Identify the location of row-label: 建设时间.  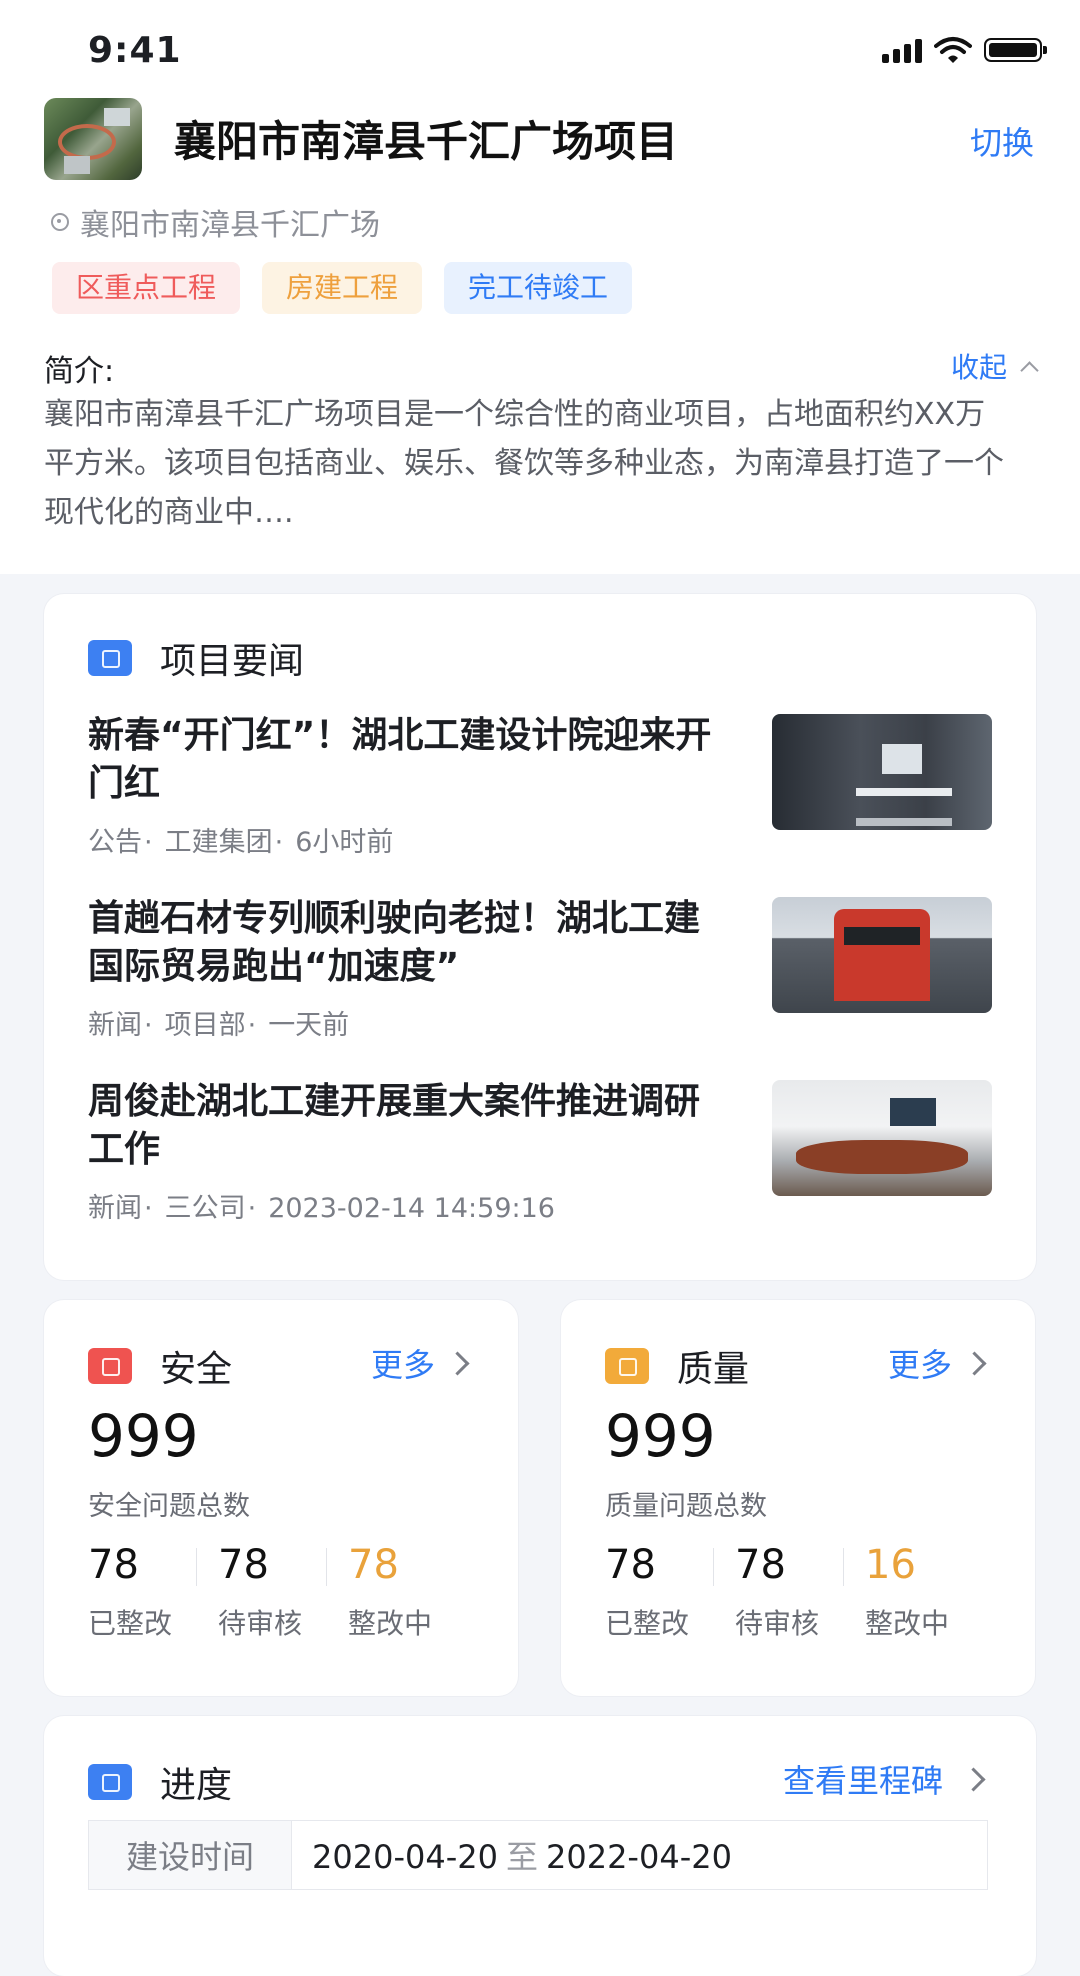
(190, 1855).